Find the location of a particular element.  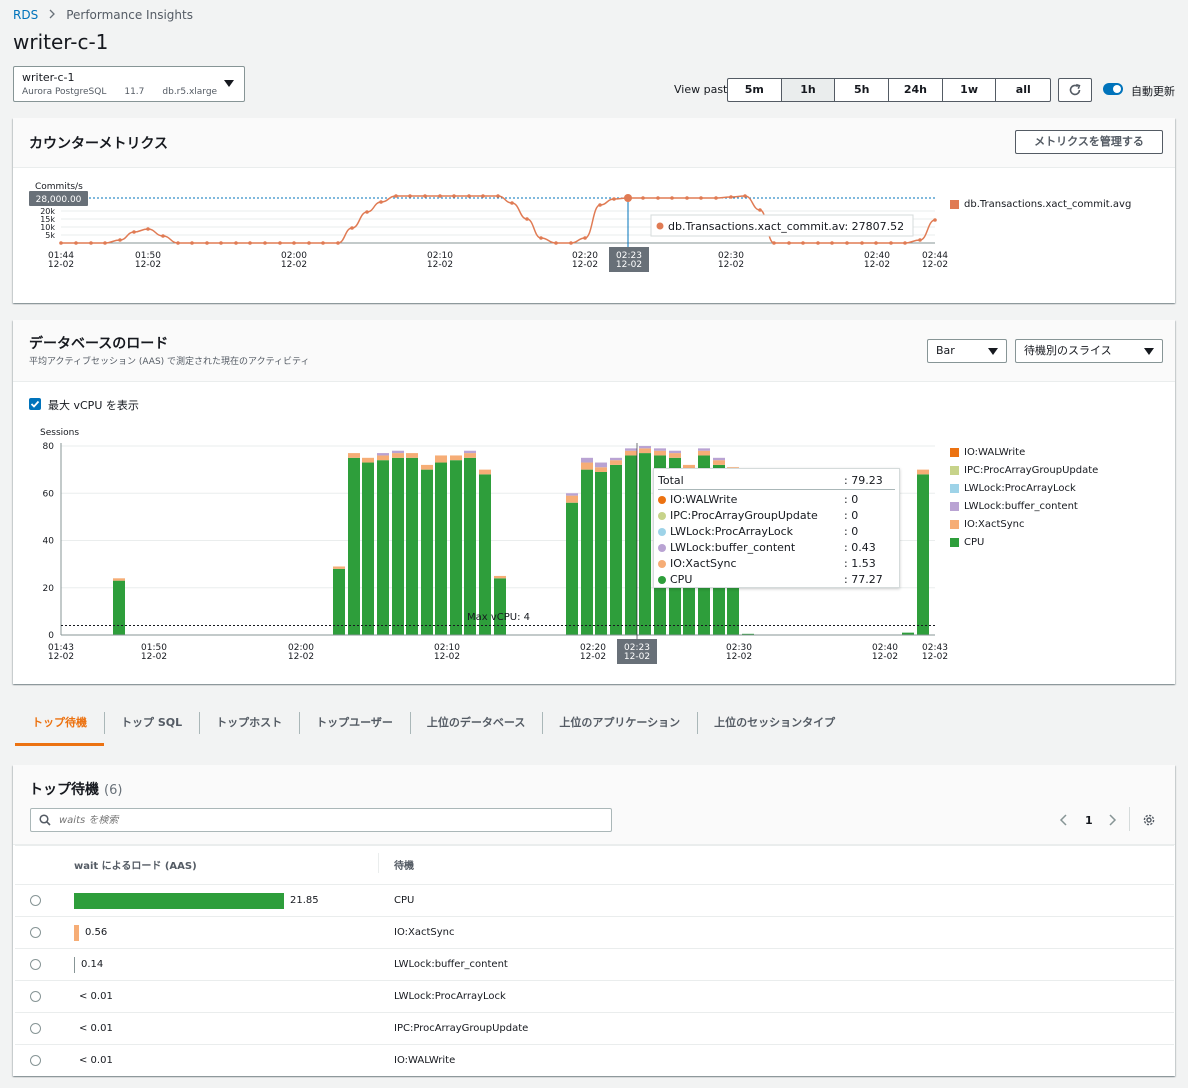

view-past-1w: 1w is located at coordinates (970, 90).